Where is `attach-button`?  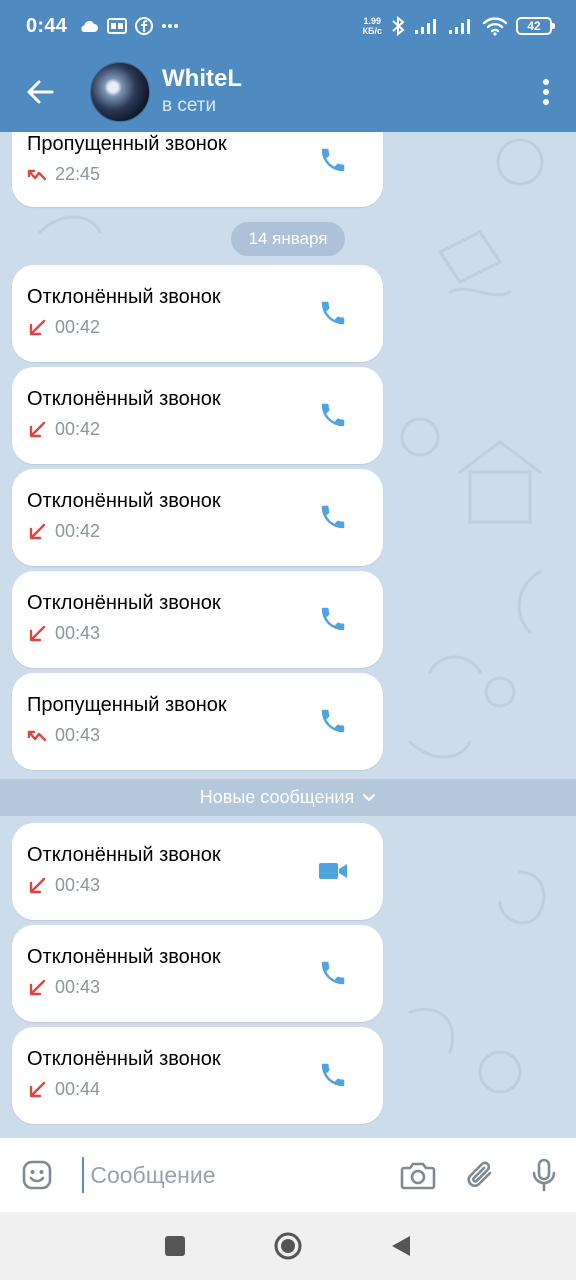 attach-button is located at coordinates (481, 1175).